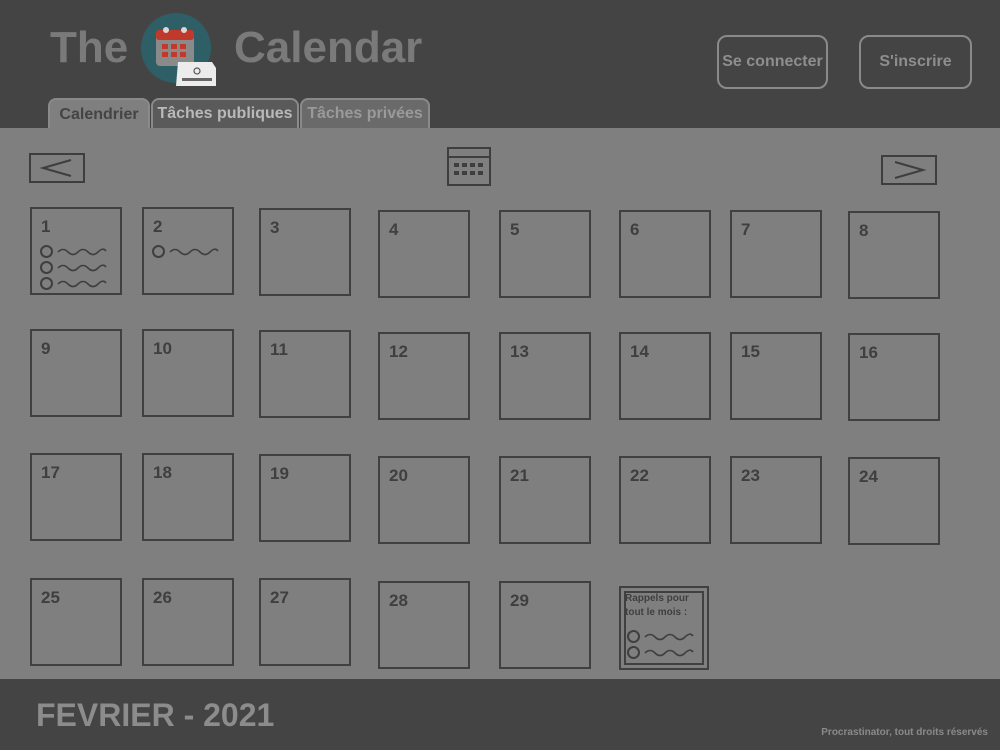  I want to click on day-number: 9, so click(46, 348).